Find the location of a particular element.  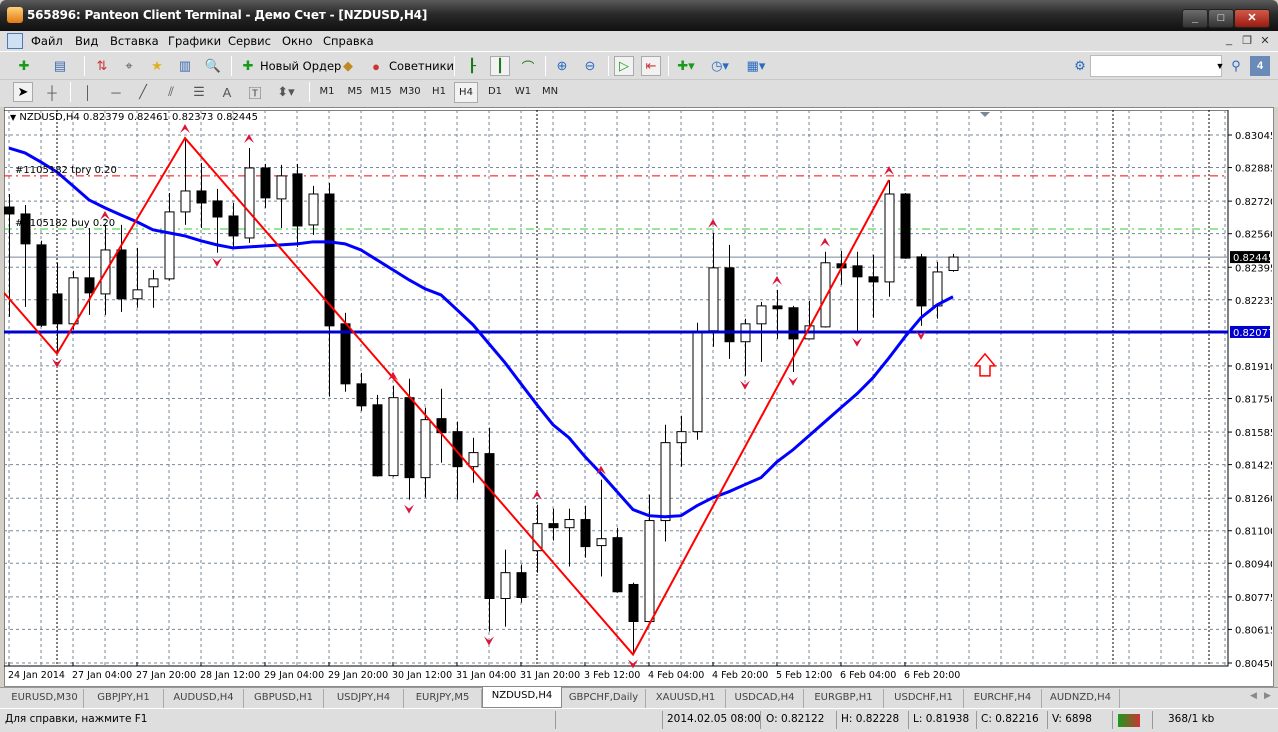

app-icon is located at coordinates (15, 15).